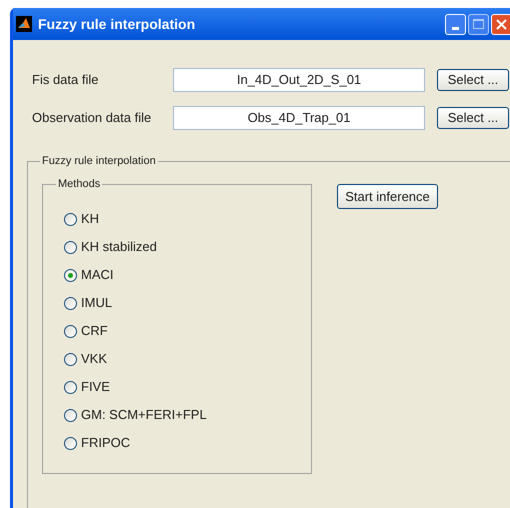 This screenshot has width=510, height=508. What do you see at coordinates (299, 118) in the screenshot?
I see `file-field: Obs_4D_Trap_01` at bounding box center [299, 118].